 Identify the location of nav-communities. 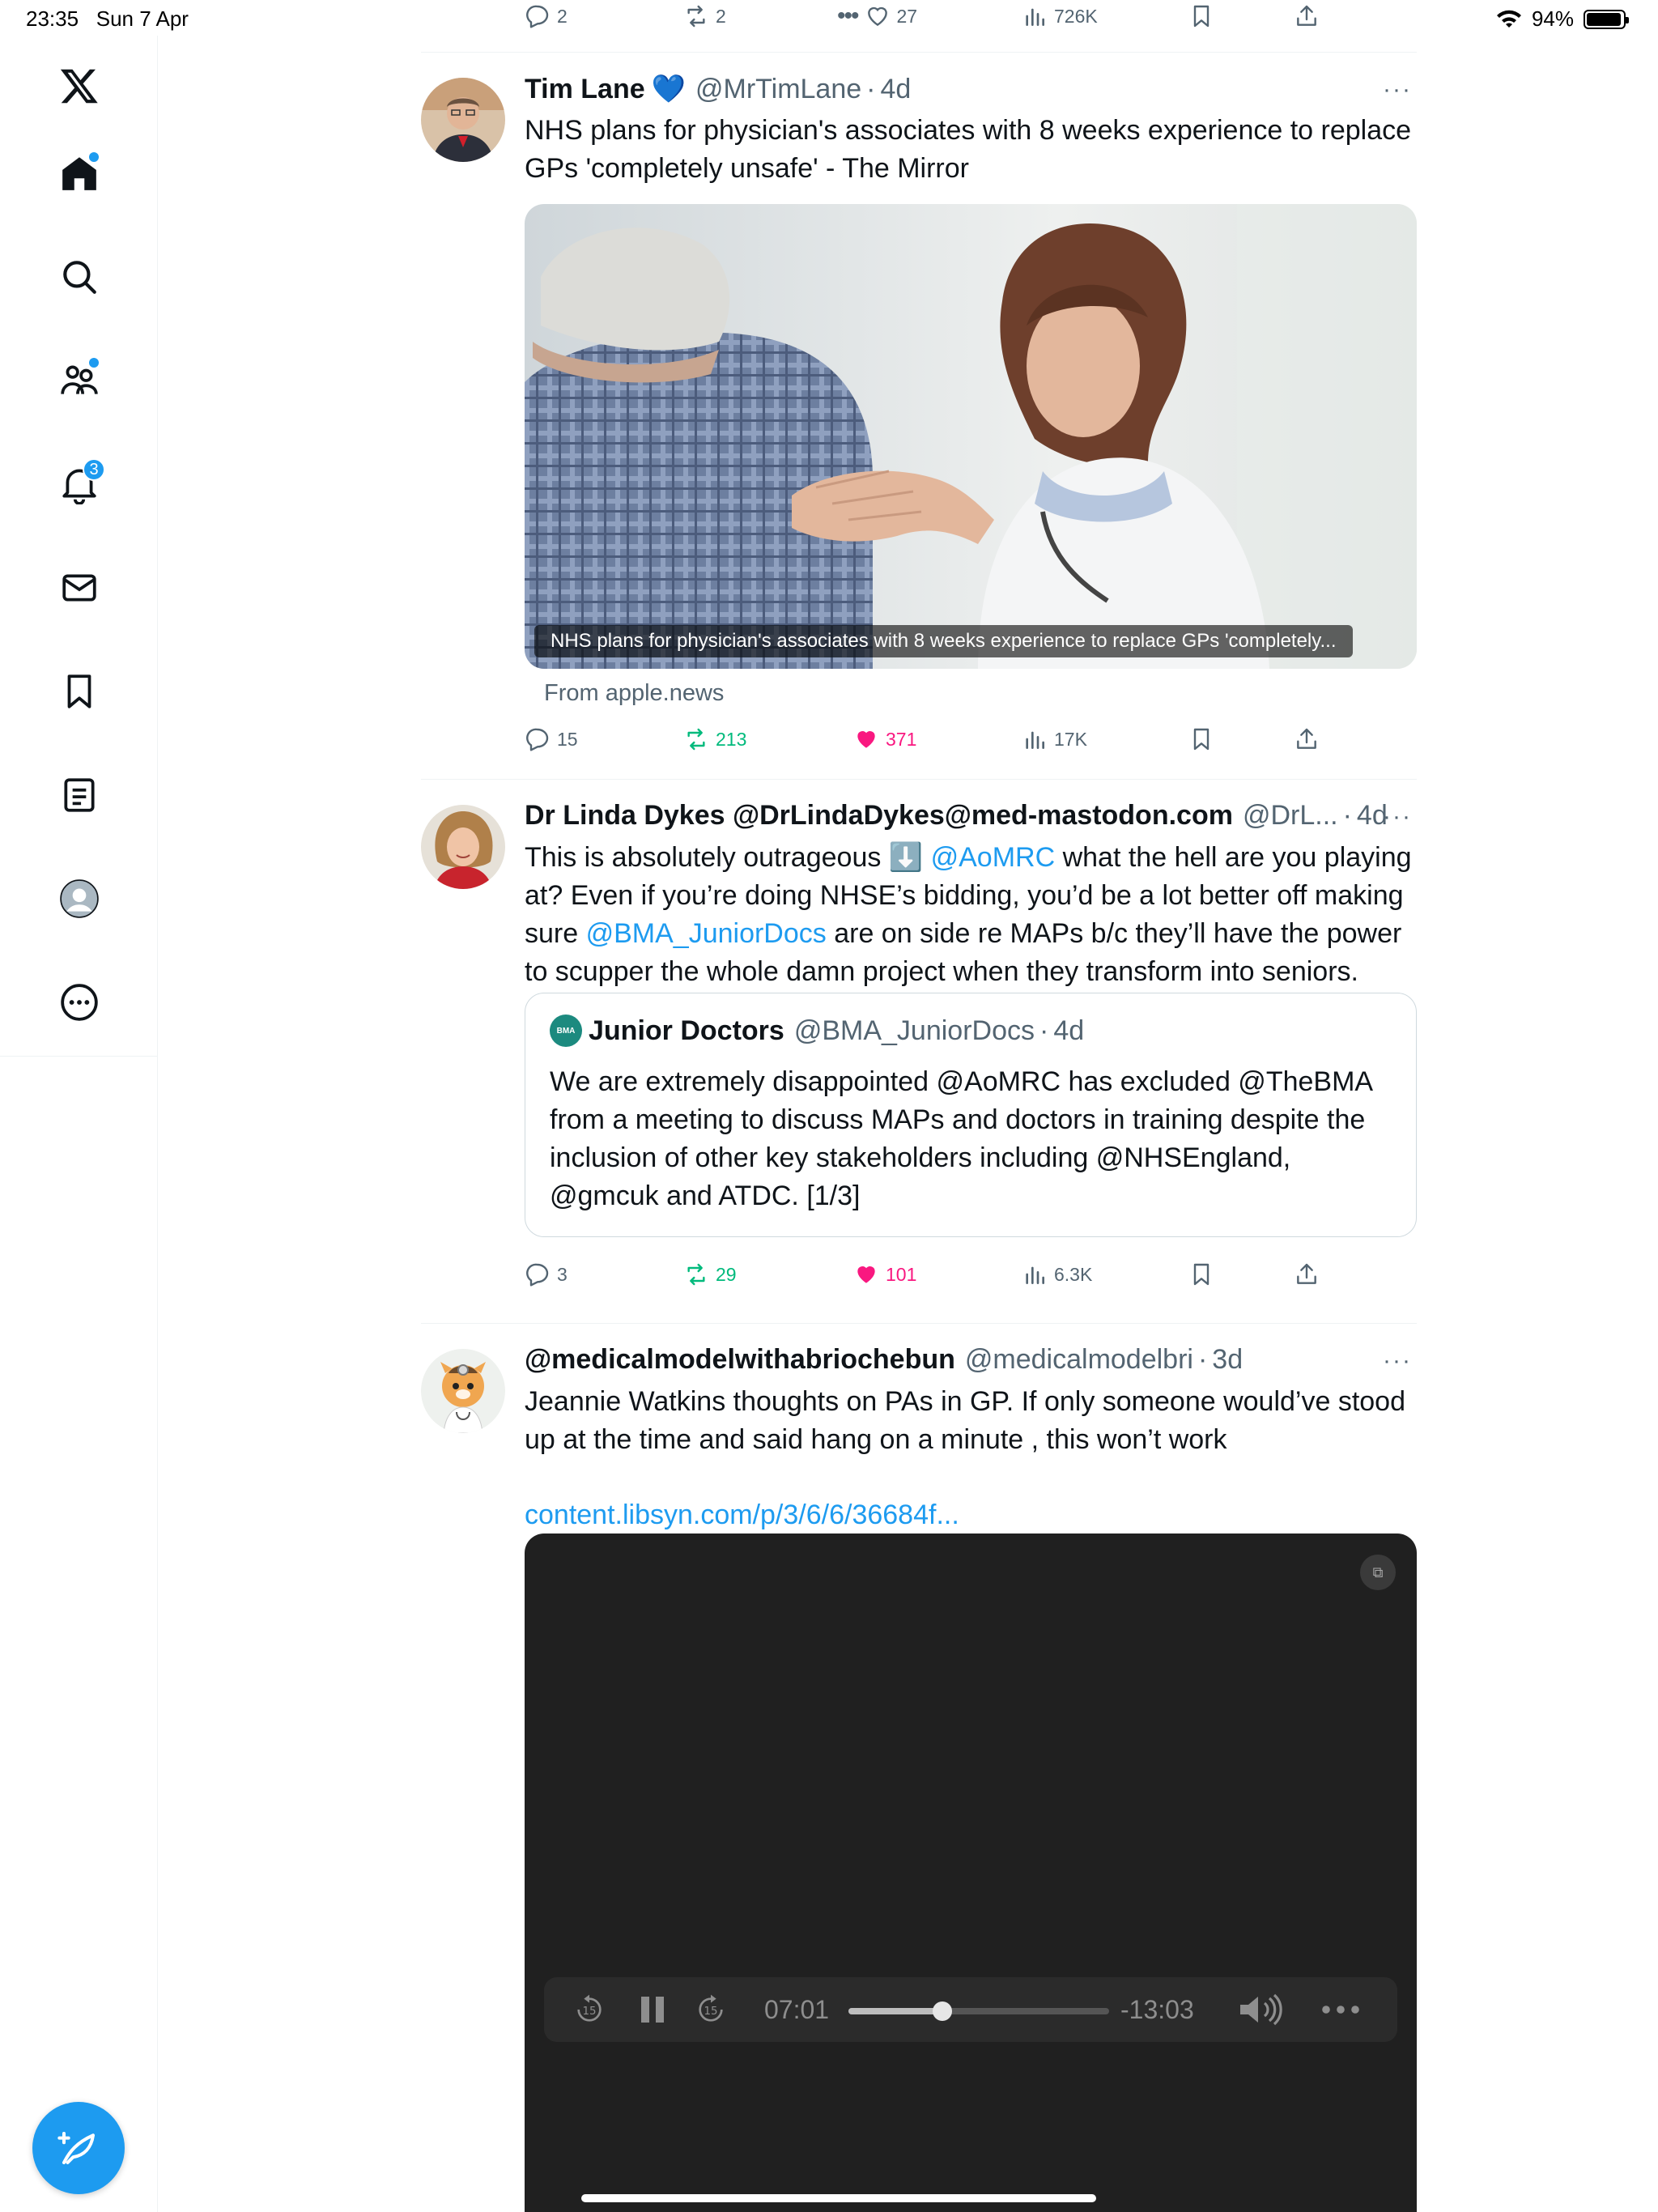
(79, 381).